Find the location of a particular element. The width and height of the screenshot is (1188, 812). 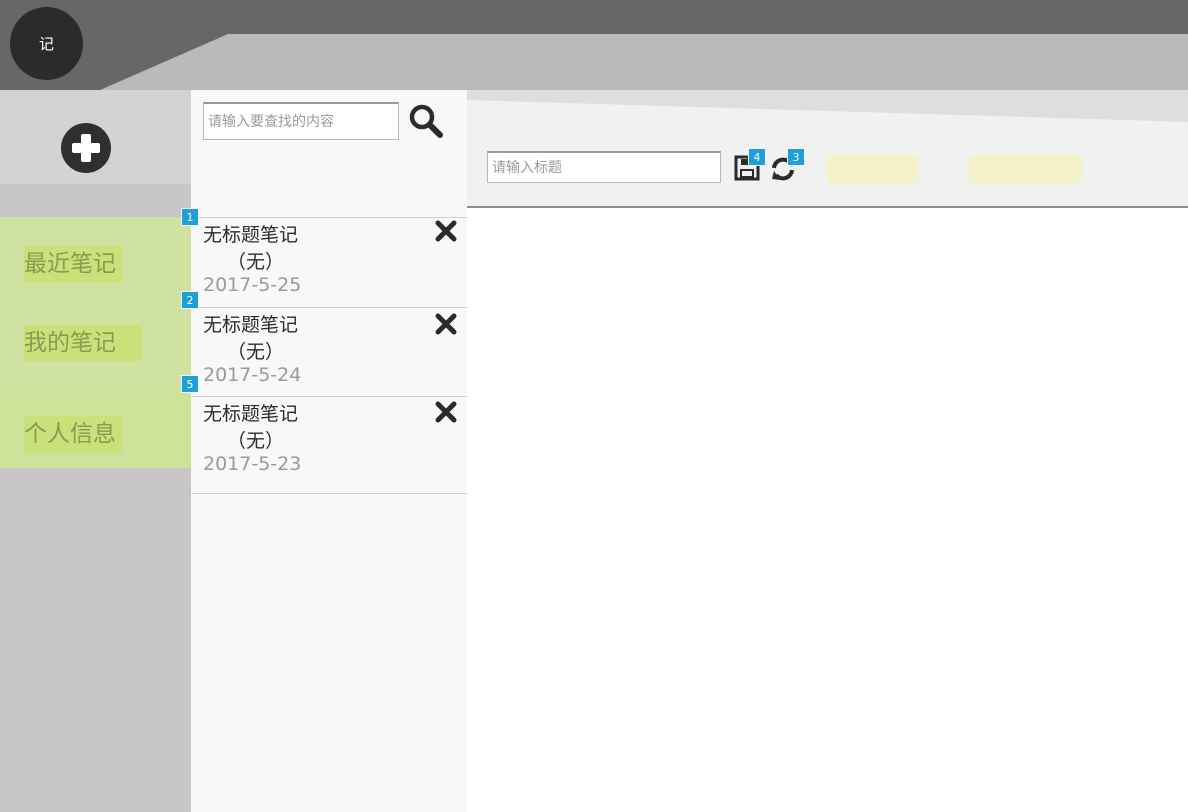

search-input is located at coordinates (301, 121).